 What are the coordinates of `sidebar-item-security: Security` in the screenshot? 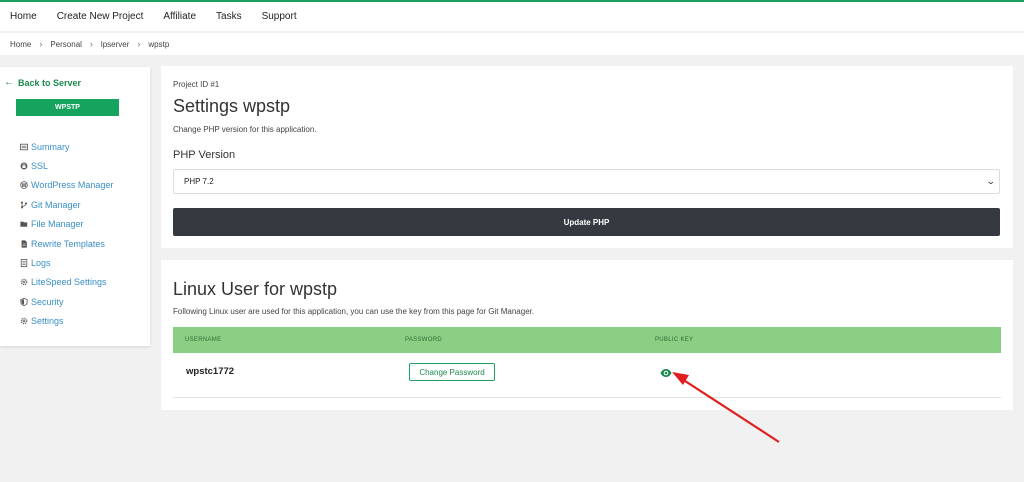 It's located at (66, 301).